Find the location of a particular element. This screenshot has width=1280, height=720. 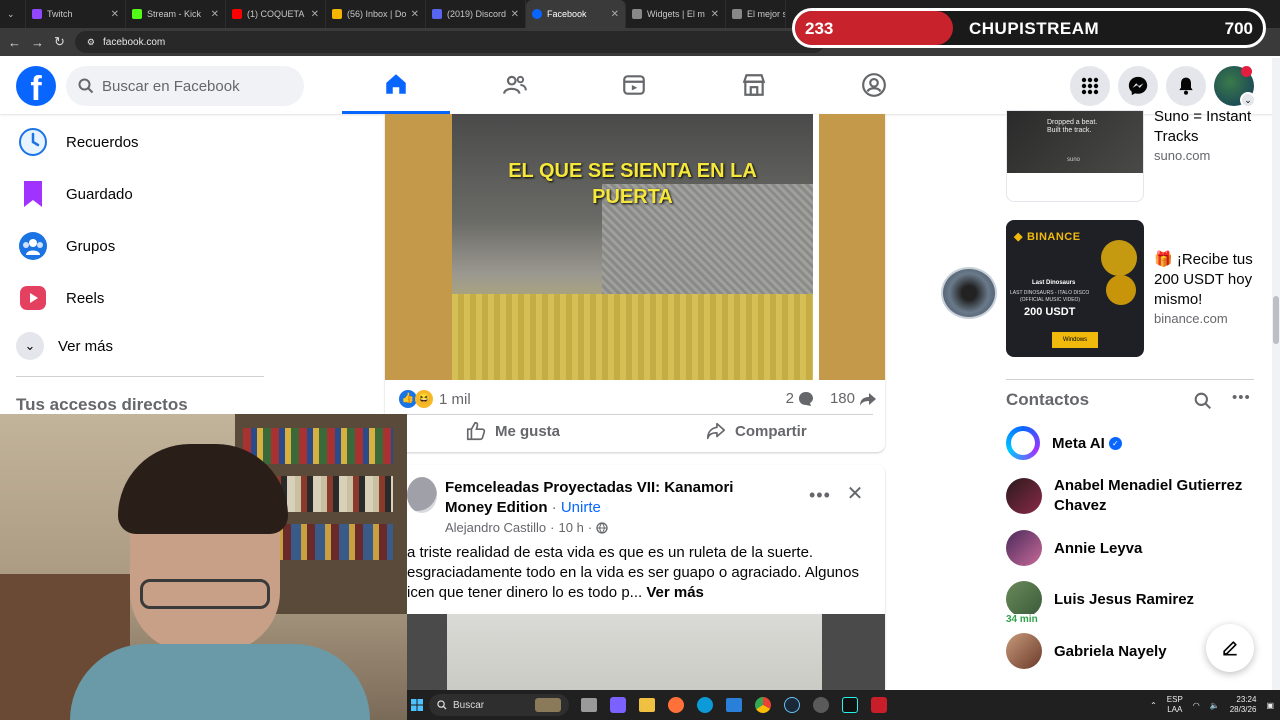

author-name: Alejandro Castillo is located at coordinates (495, 527).